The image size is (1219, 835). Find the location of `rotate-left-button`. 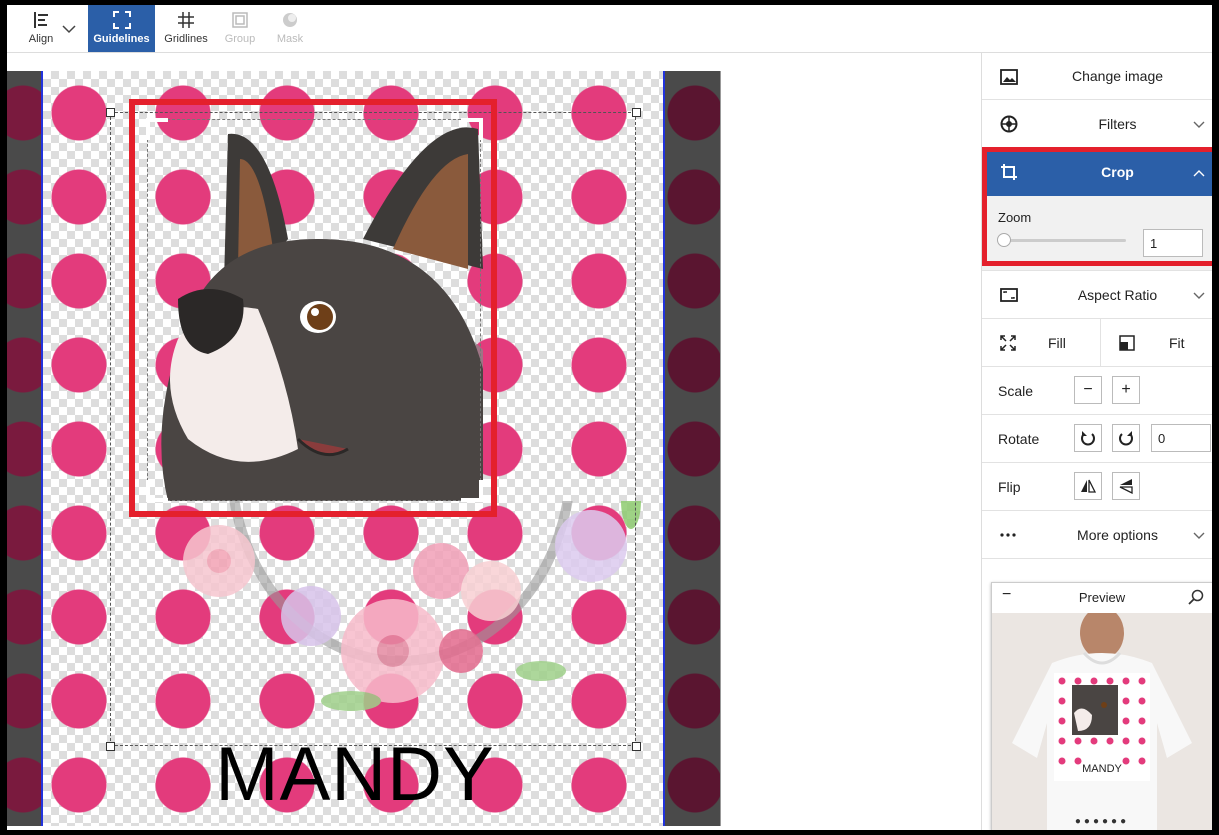

rotate-left-button is located at coordinates (1088, 438).